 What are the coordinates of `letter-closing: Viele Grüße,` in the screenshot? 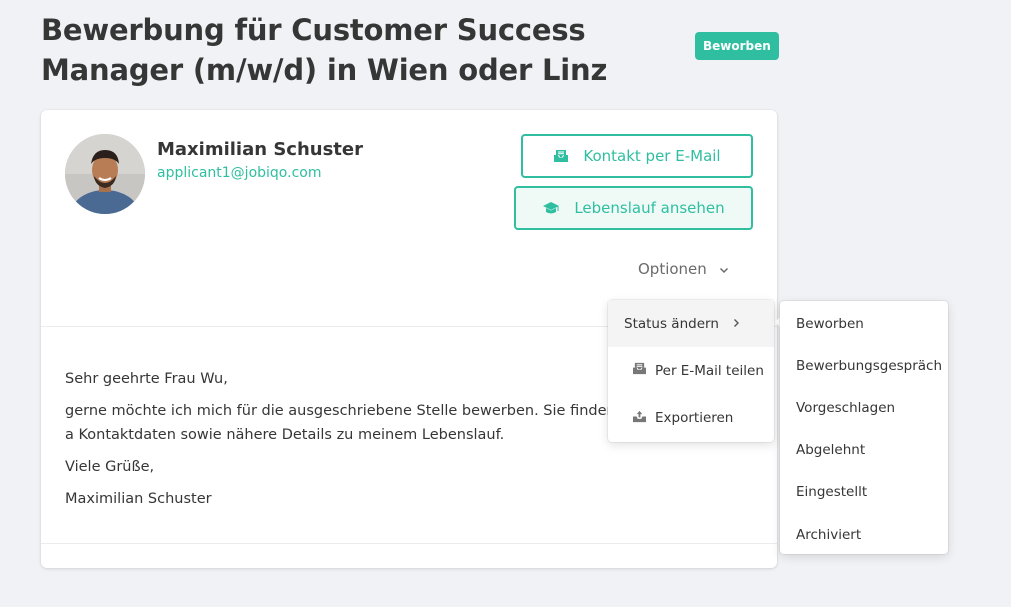 It's located at (110, 467).